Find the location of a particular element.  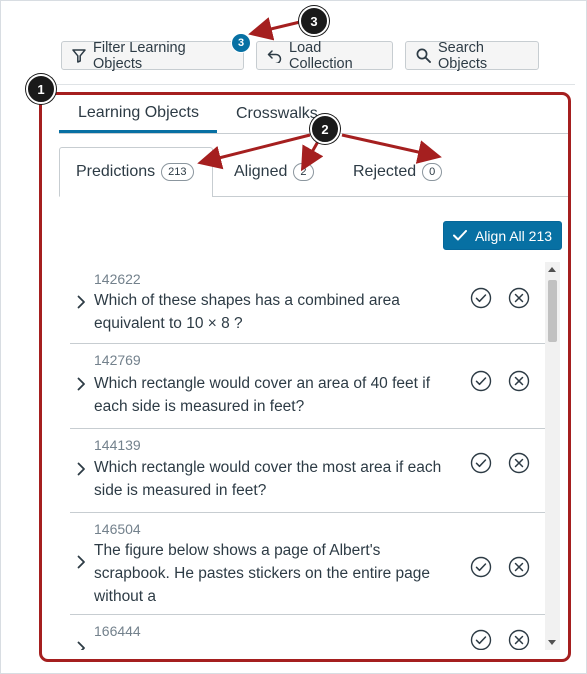

load-collection-button: Load Collection is located at coordinates (324, 55).